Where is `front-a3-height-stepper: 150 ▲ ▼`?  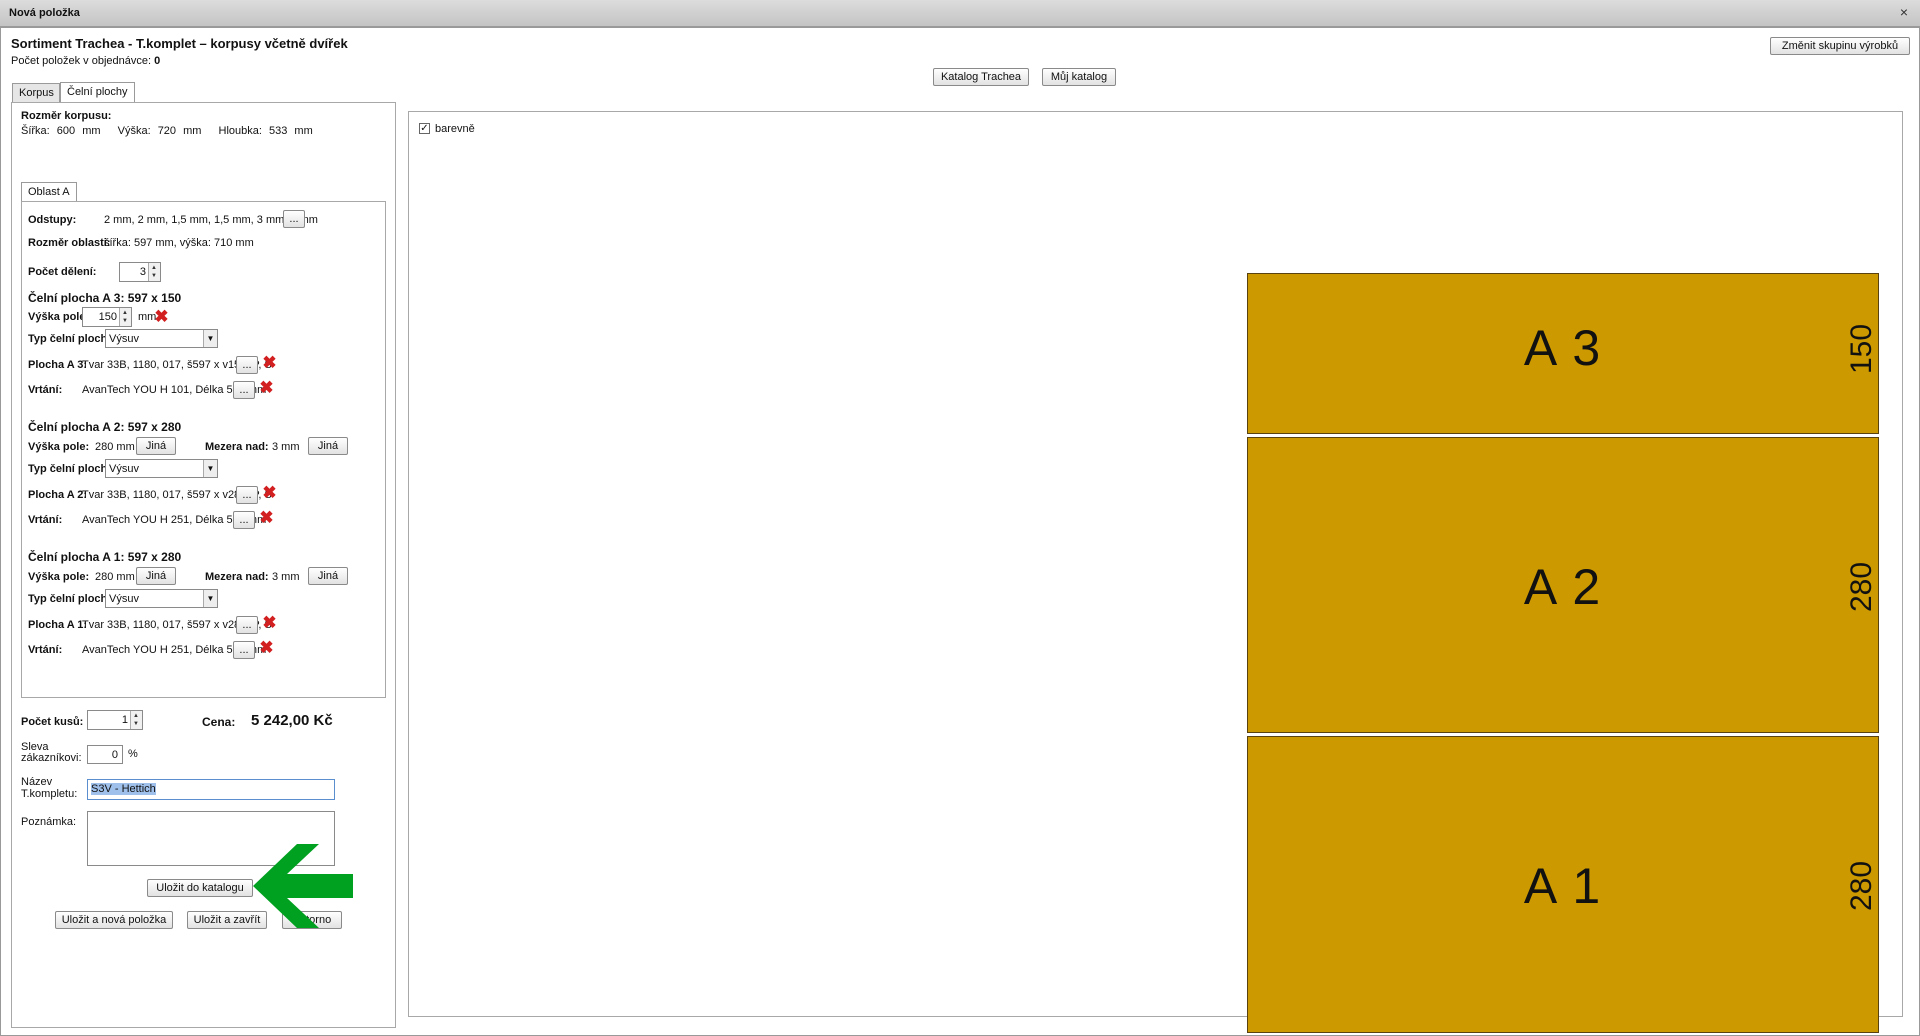 front-a3-height-stepper: 150 ▲ ▼ is located at coordinates (107, 317).